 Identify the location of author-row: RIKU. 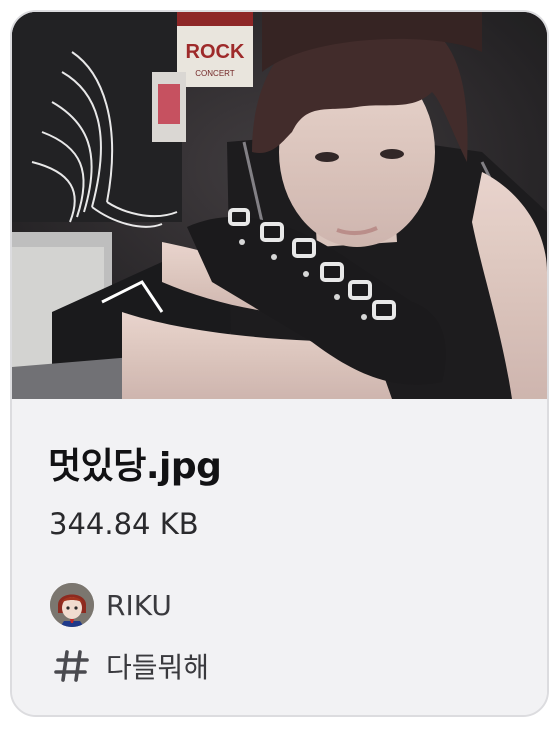
(111, 605).